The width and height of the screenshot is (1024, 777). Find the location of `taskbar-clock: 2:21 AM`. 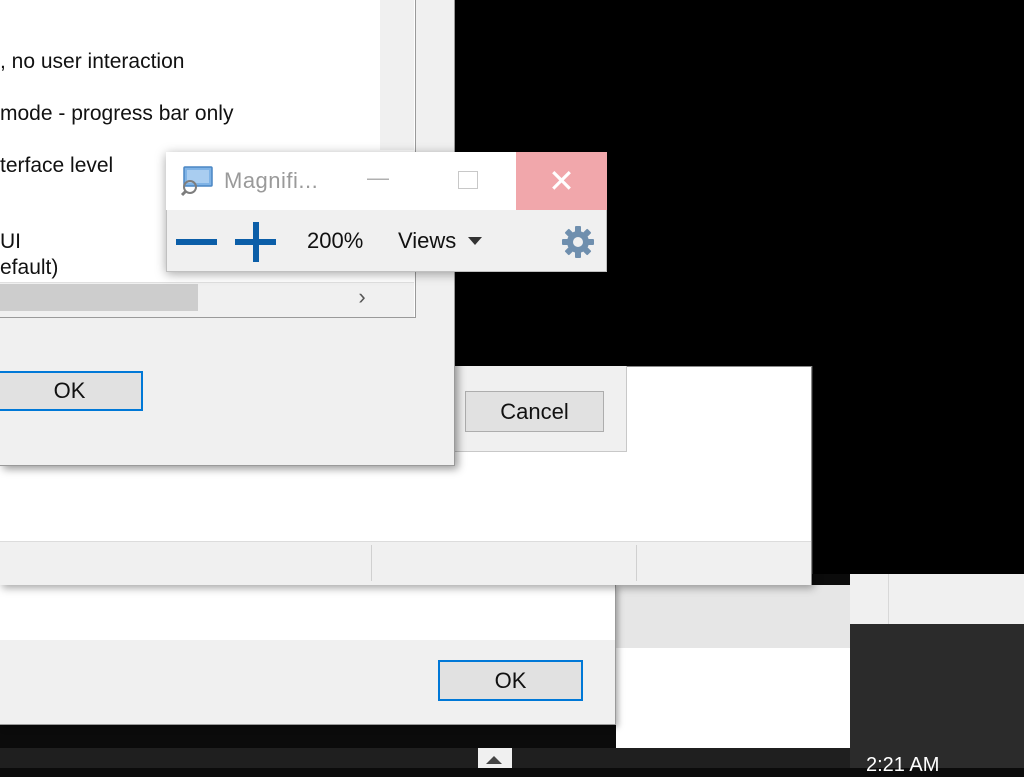

taskbar-clock: 2:21 AM is located at coordinates (902, 765).